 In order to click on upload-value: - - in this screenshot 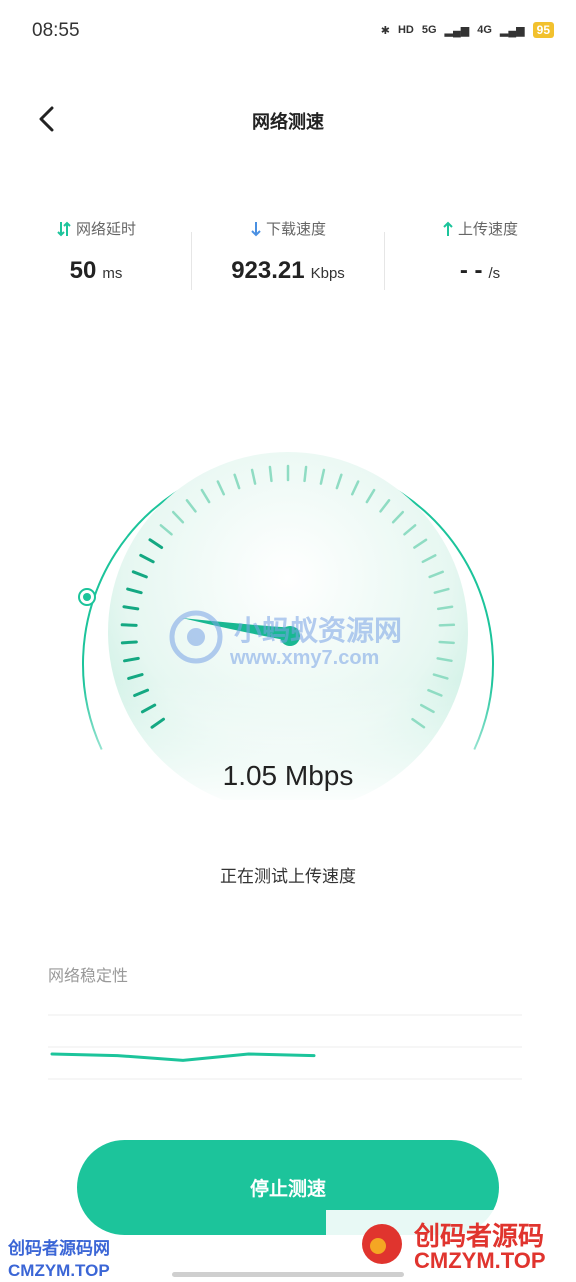, I will do `click(471, 270)`.